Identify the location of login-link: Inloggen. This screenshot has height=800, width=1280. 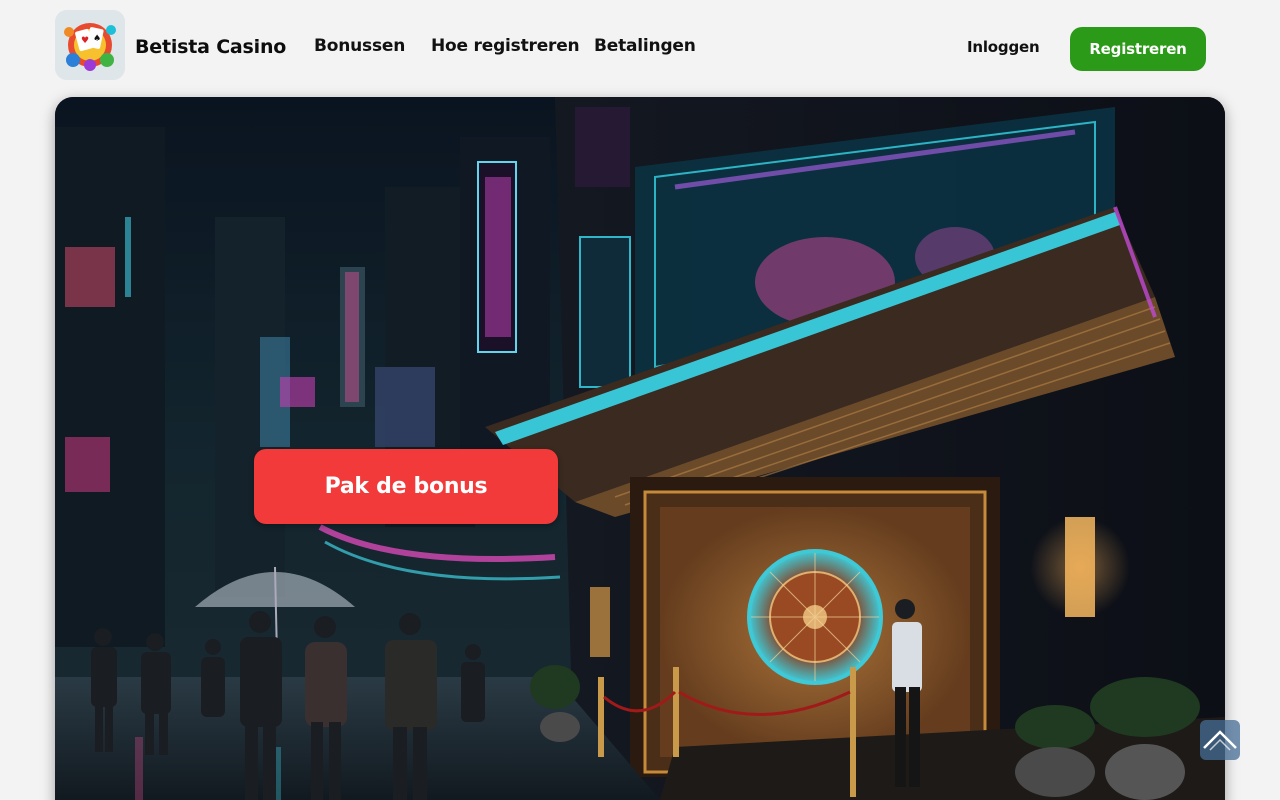
(1003, 47).